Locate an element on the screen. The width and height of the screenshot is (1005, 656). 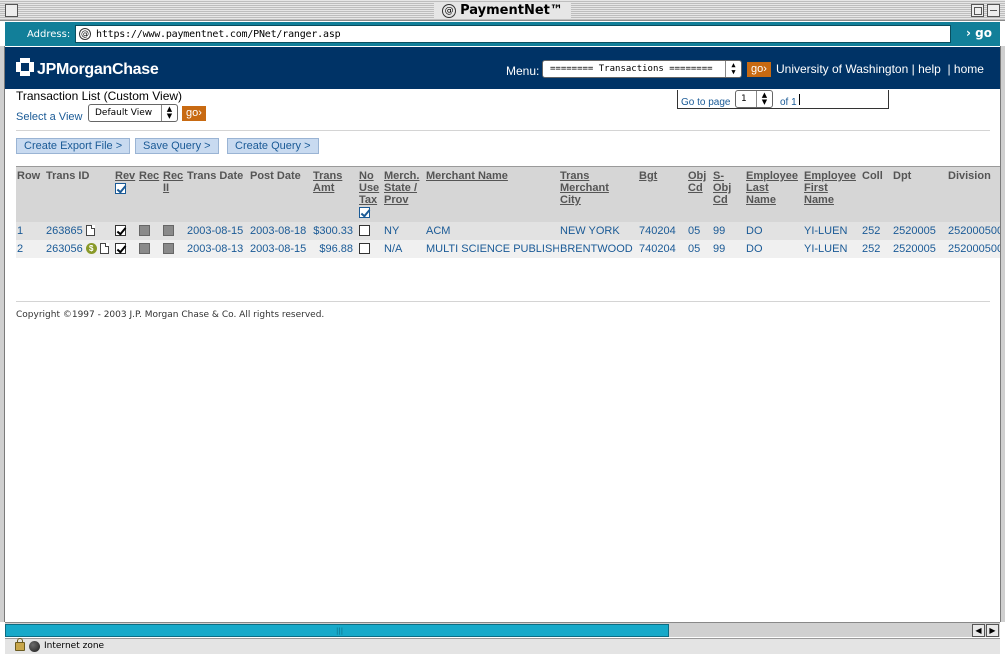
menu-select-stepper-icon: ▲ ▼ is located at coordinates (733, 69).